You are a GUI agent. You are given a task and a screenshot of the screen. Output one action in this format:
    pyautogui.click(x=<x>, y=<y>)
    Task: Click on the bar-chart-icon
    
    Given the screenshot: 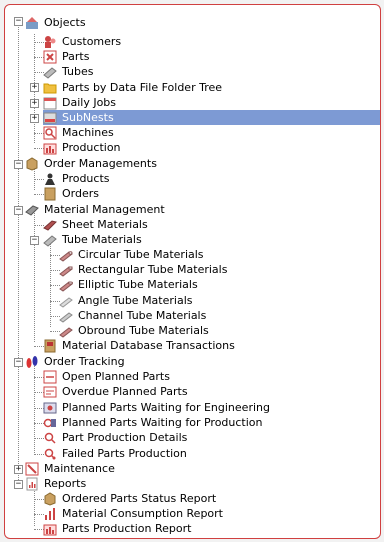 What is the action you would take?
    pyautogui.click(x=50, y=514)
    